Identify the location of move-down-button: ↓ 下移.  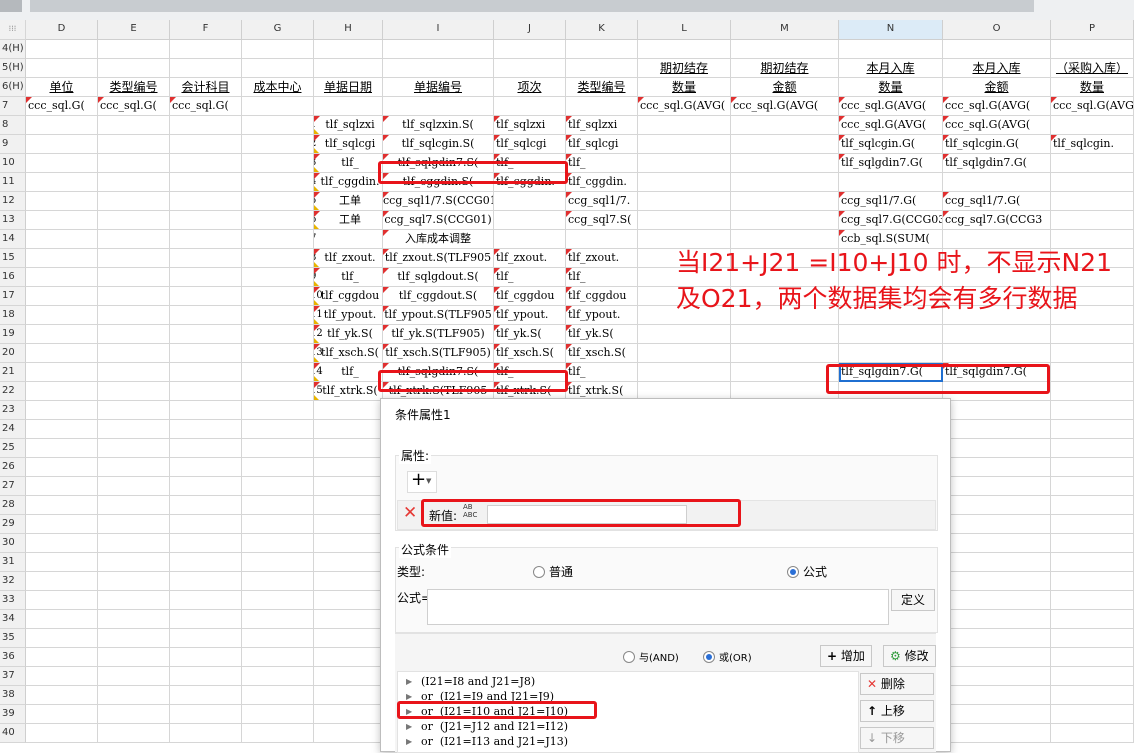
(897, 738).